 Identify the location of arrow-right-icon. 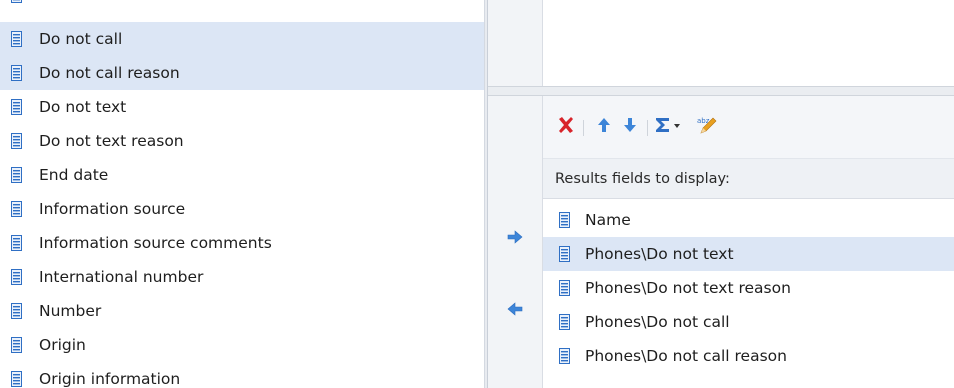
(515, 239).